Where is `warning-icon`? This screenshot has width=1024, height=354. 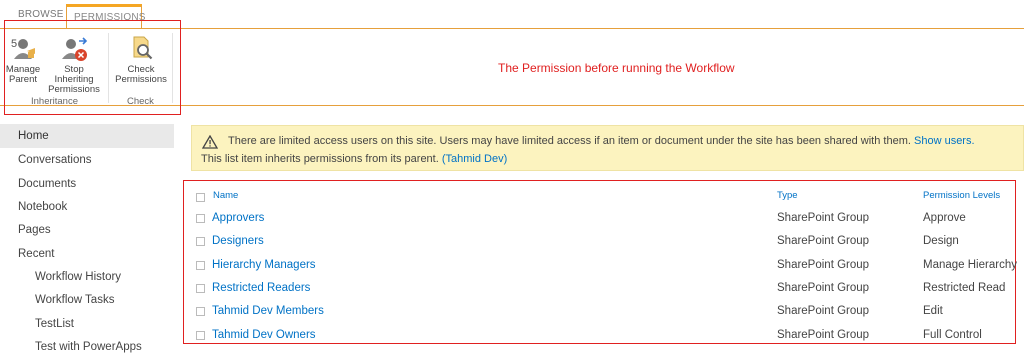
warning-icon is located at coordinates (210, 142).